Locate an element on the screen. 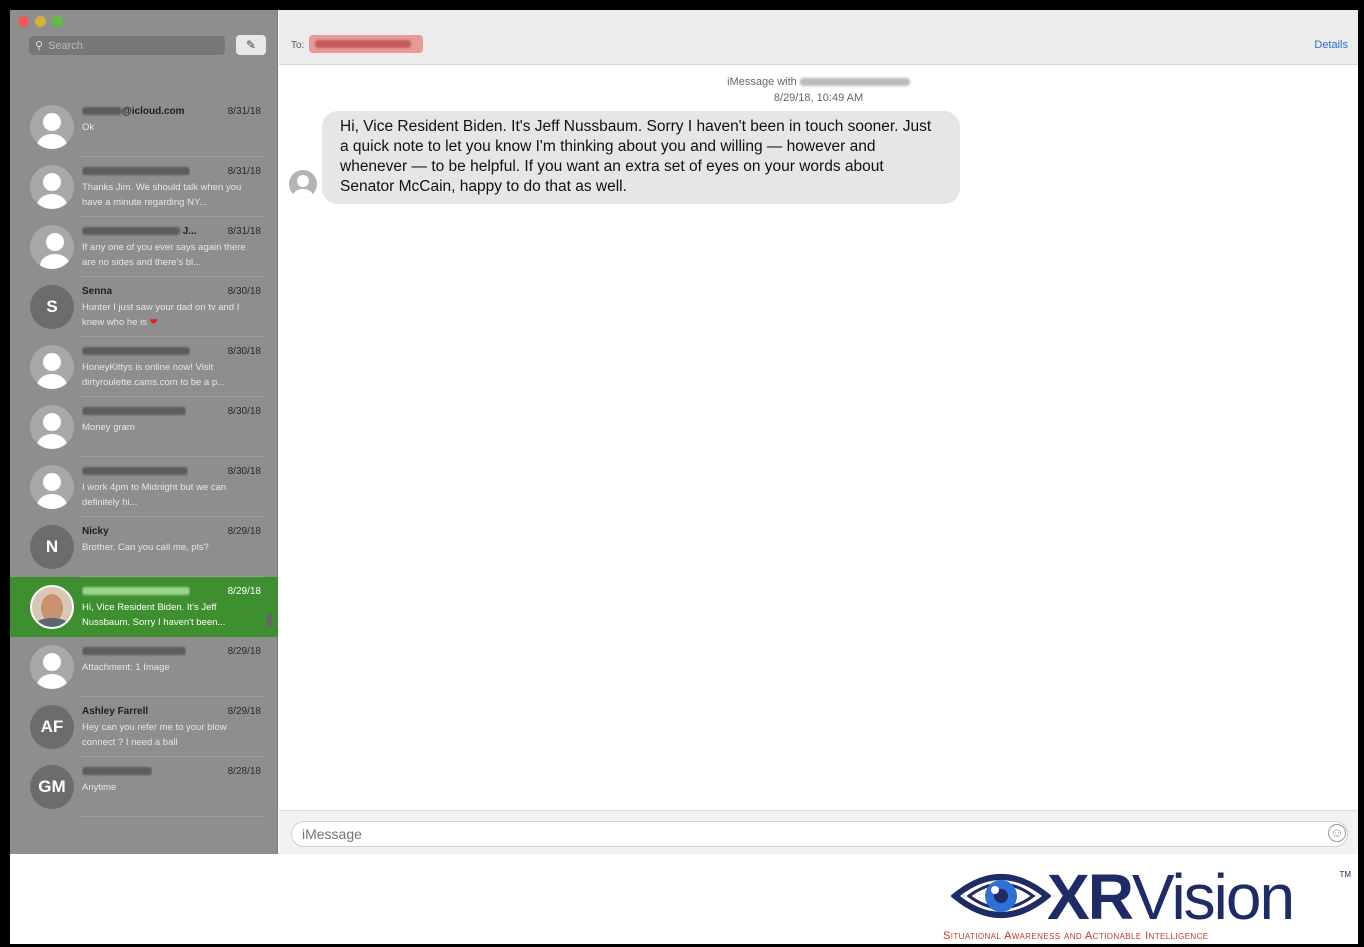 The height and width of the screenshot is (947, 1364). details-button: Details is located at coordinates (1331, 45).